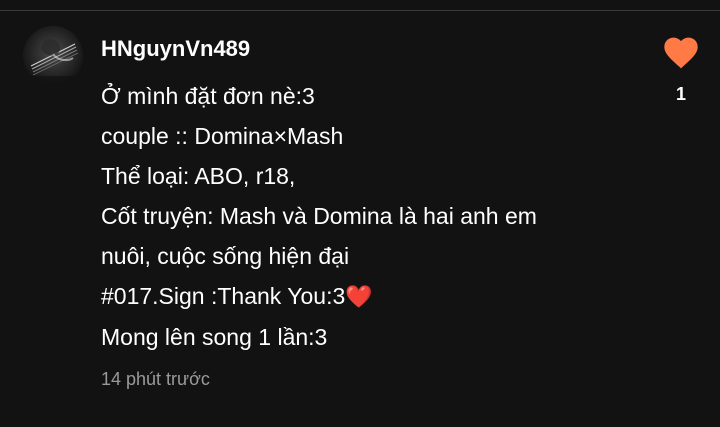 The height and width of the screenshot is (427, 720). Describe the element at coordinates (208, 96) in the screenshot. I see `comment-line: Ở mình đặt đơn nè:3` at that location.